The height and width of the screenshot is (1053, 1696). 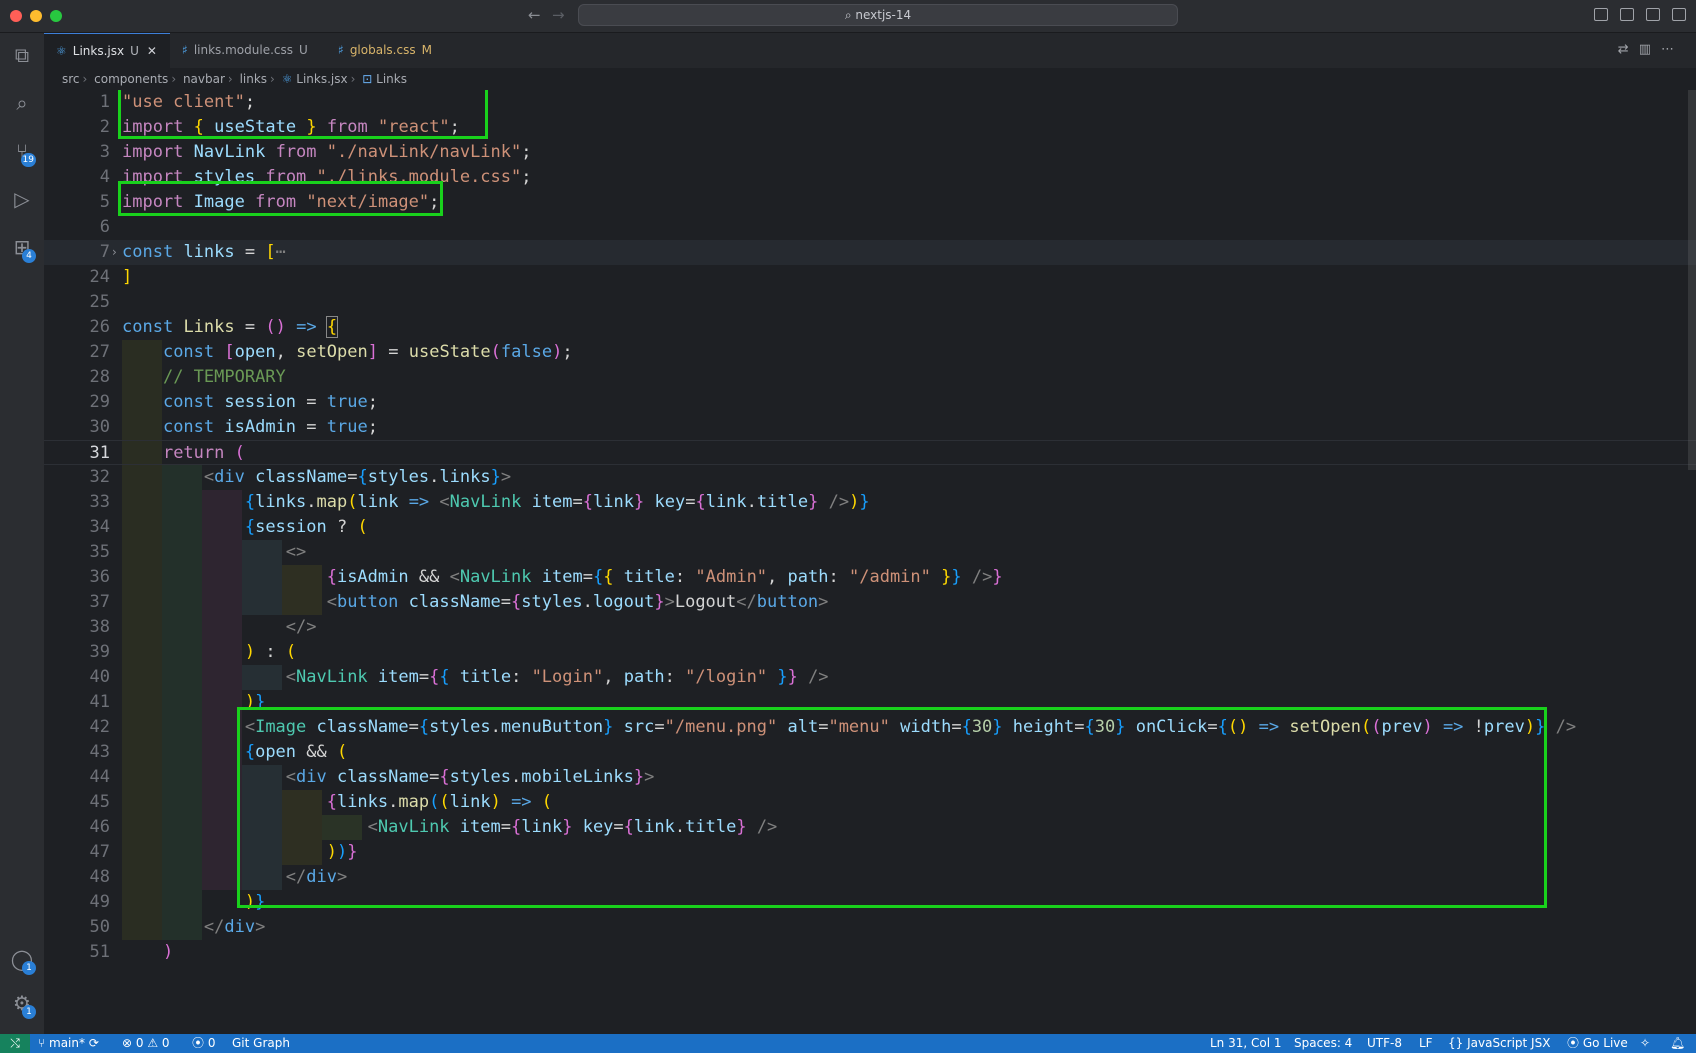 What do you see at coordinates (1601, 14) in the screenshot?
I see `toggle-primary-sidebar-icon` at bounding box center [1601, 14].